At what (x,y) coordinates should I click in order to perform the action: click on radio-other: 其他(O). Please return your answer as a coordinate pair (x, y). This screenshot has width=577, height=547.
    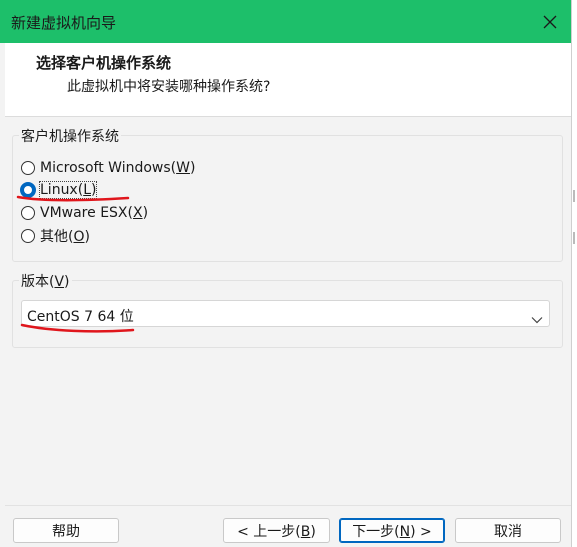
    Looking at the image, I should click on (55, 236).